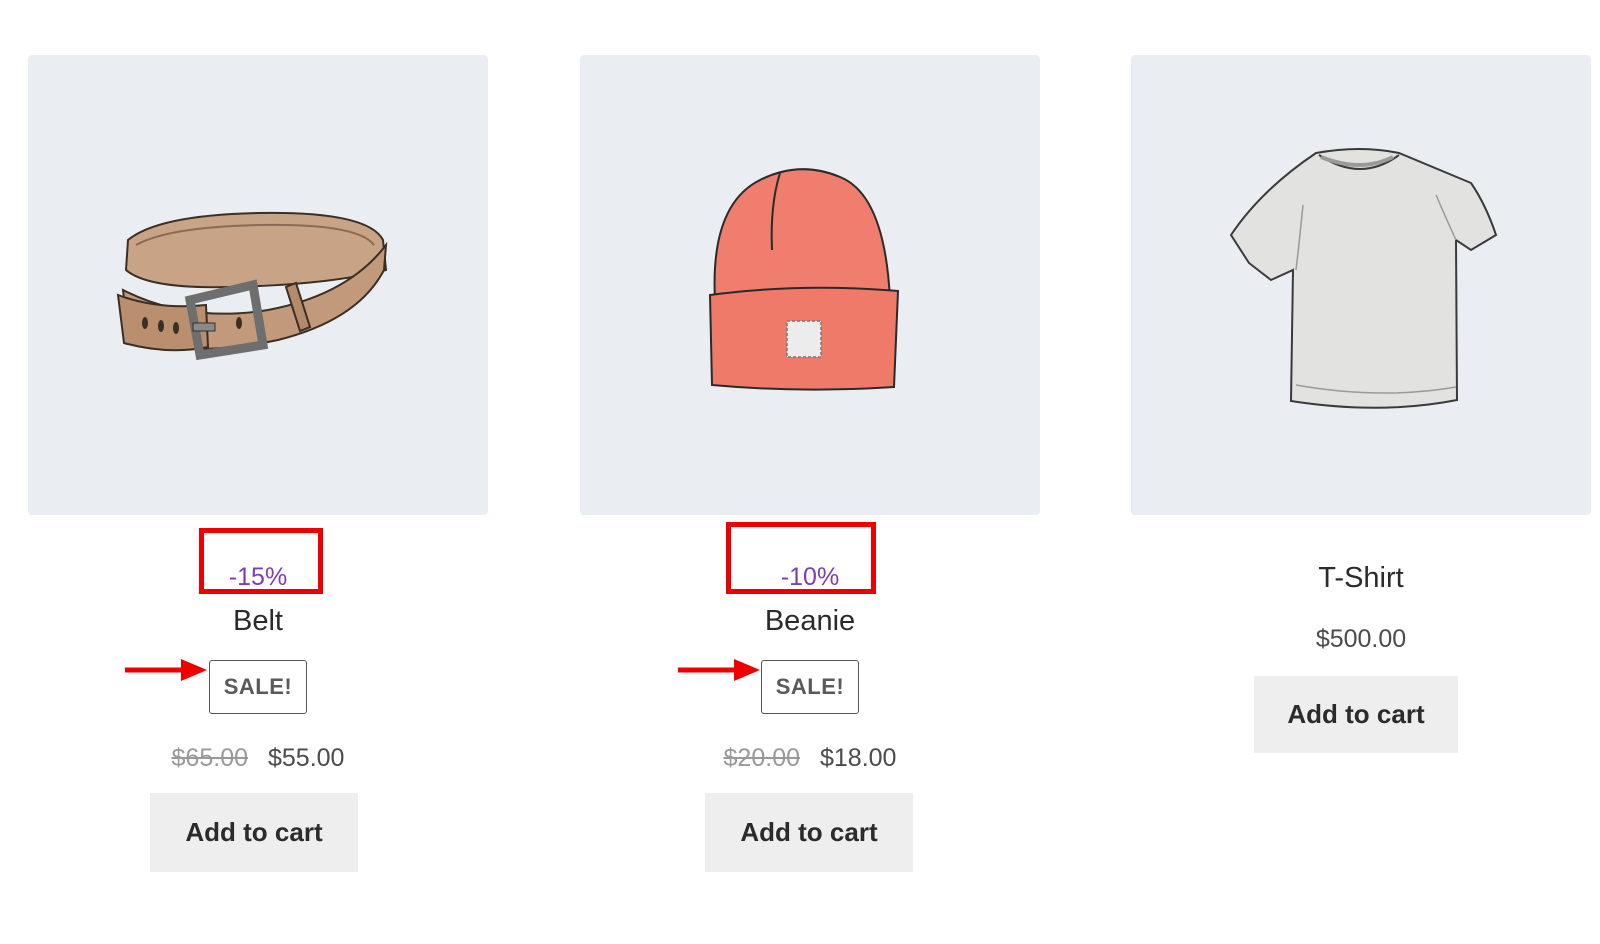 This screenshot has width=1600, height=944. What do you see at coordinates (1363, 278) in the screenshot?
I see `tshirt-icon` at bounding box center [1363, 278].